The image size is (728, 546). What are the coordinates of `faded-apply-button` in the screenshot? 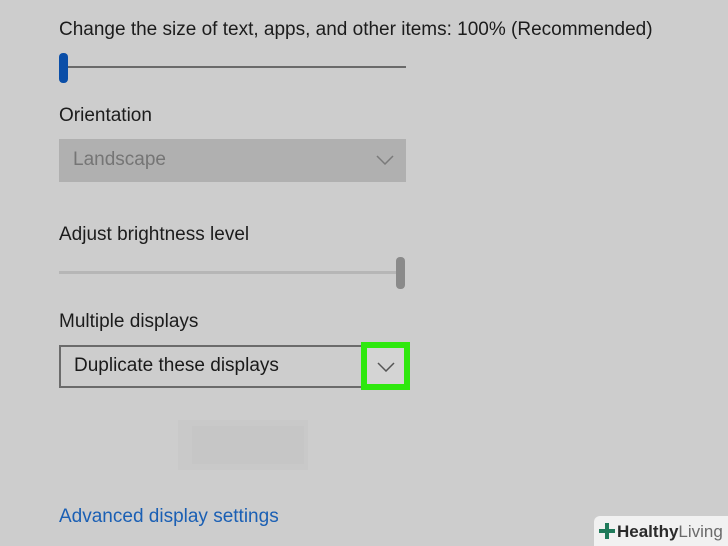 It's located at (243, 445).